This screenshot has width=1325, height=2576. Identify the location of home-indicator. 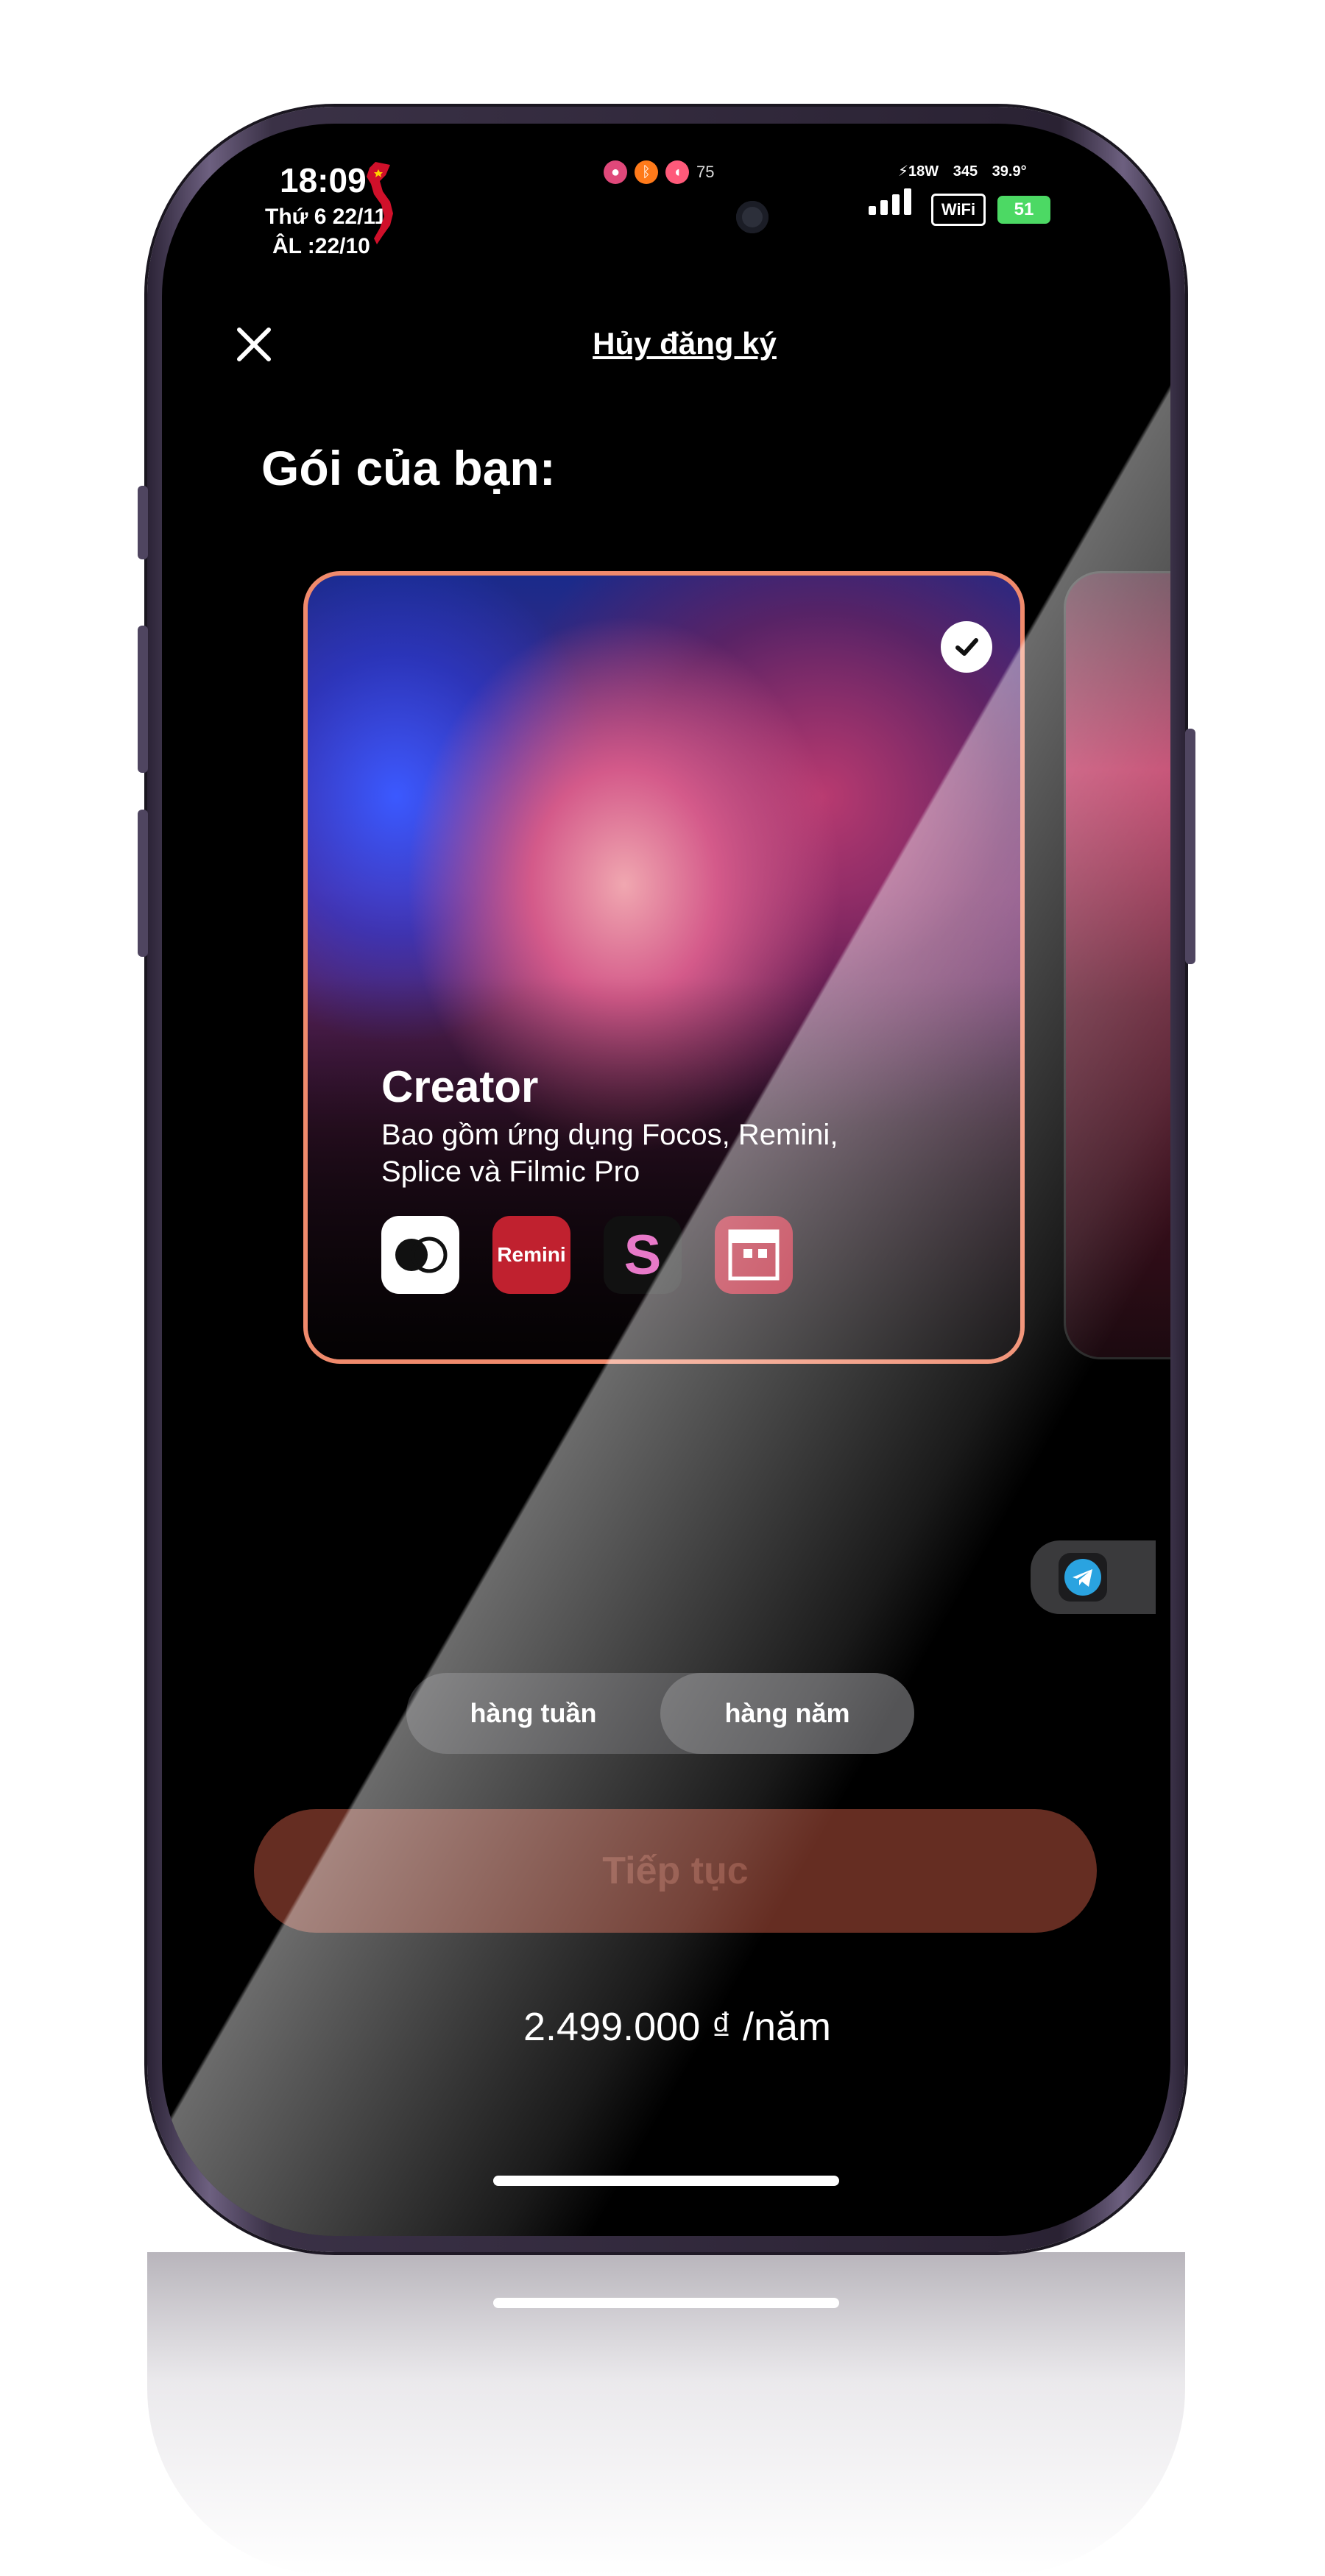
(666, 2181).